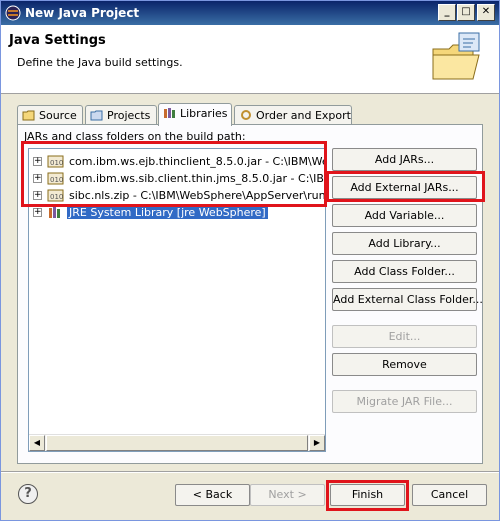  What do you see at coordinates (250, 472) in the screenshot?
I see `footer-separator` at bounding box center [250, 472].